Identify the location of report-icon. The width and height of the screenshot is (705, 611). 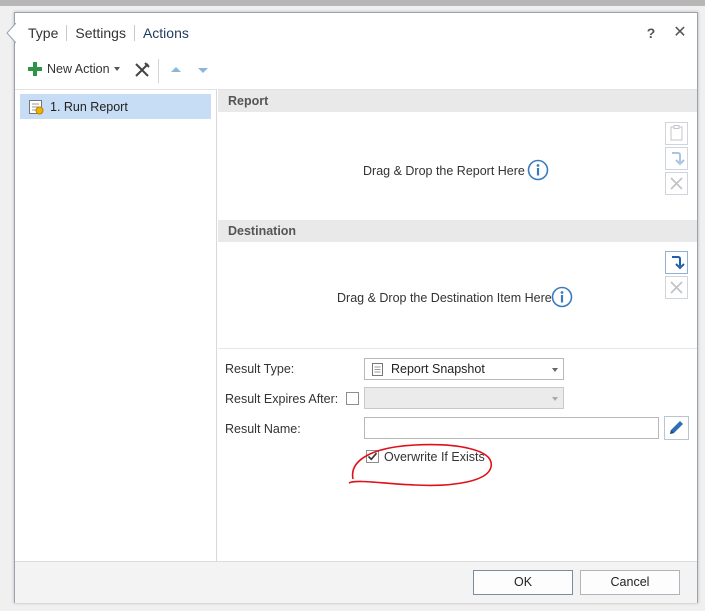
(36, 106).